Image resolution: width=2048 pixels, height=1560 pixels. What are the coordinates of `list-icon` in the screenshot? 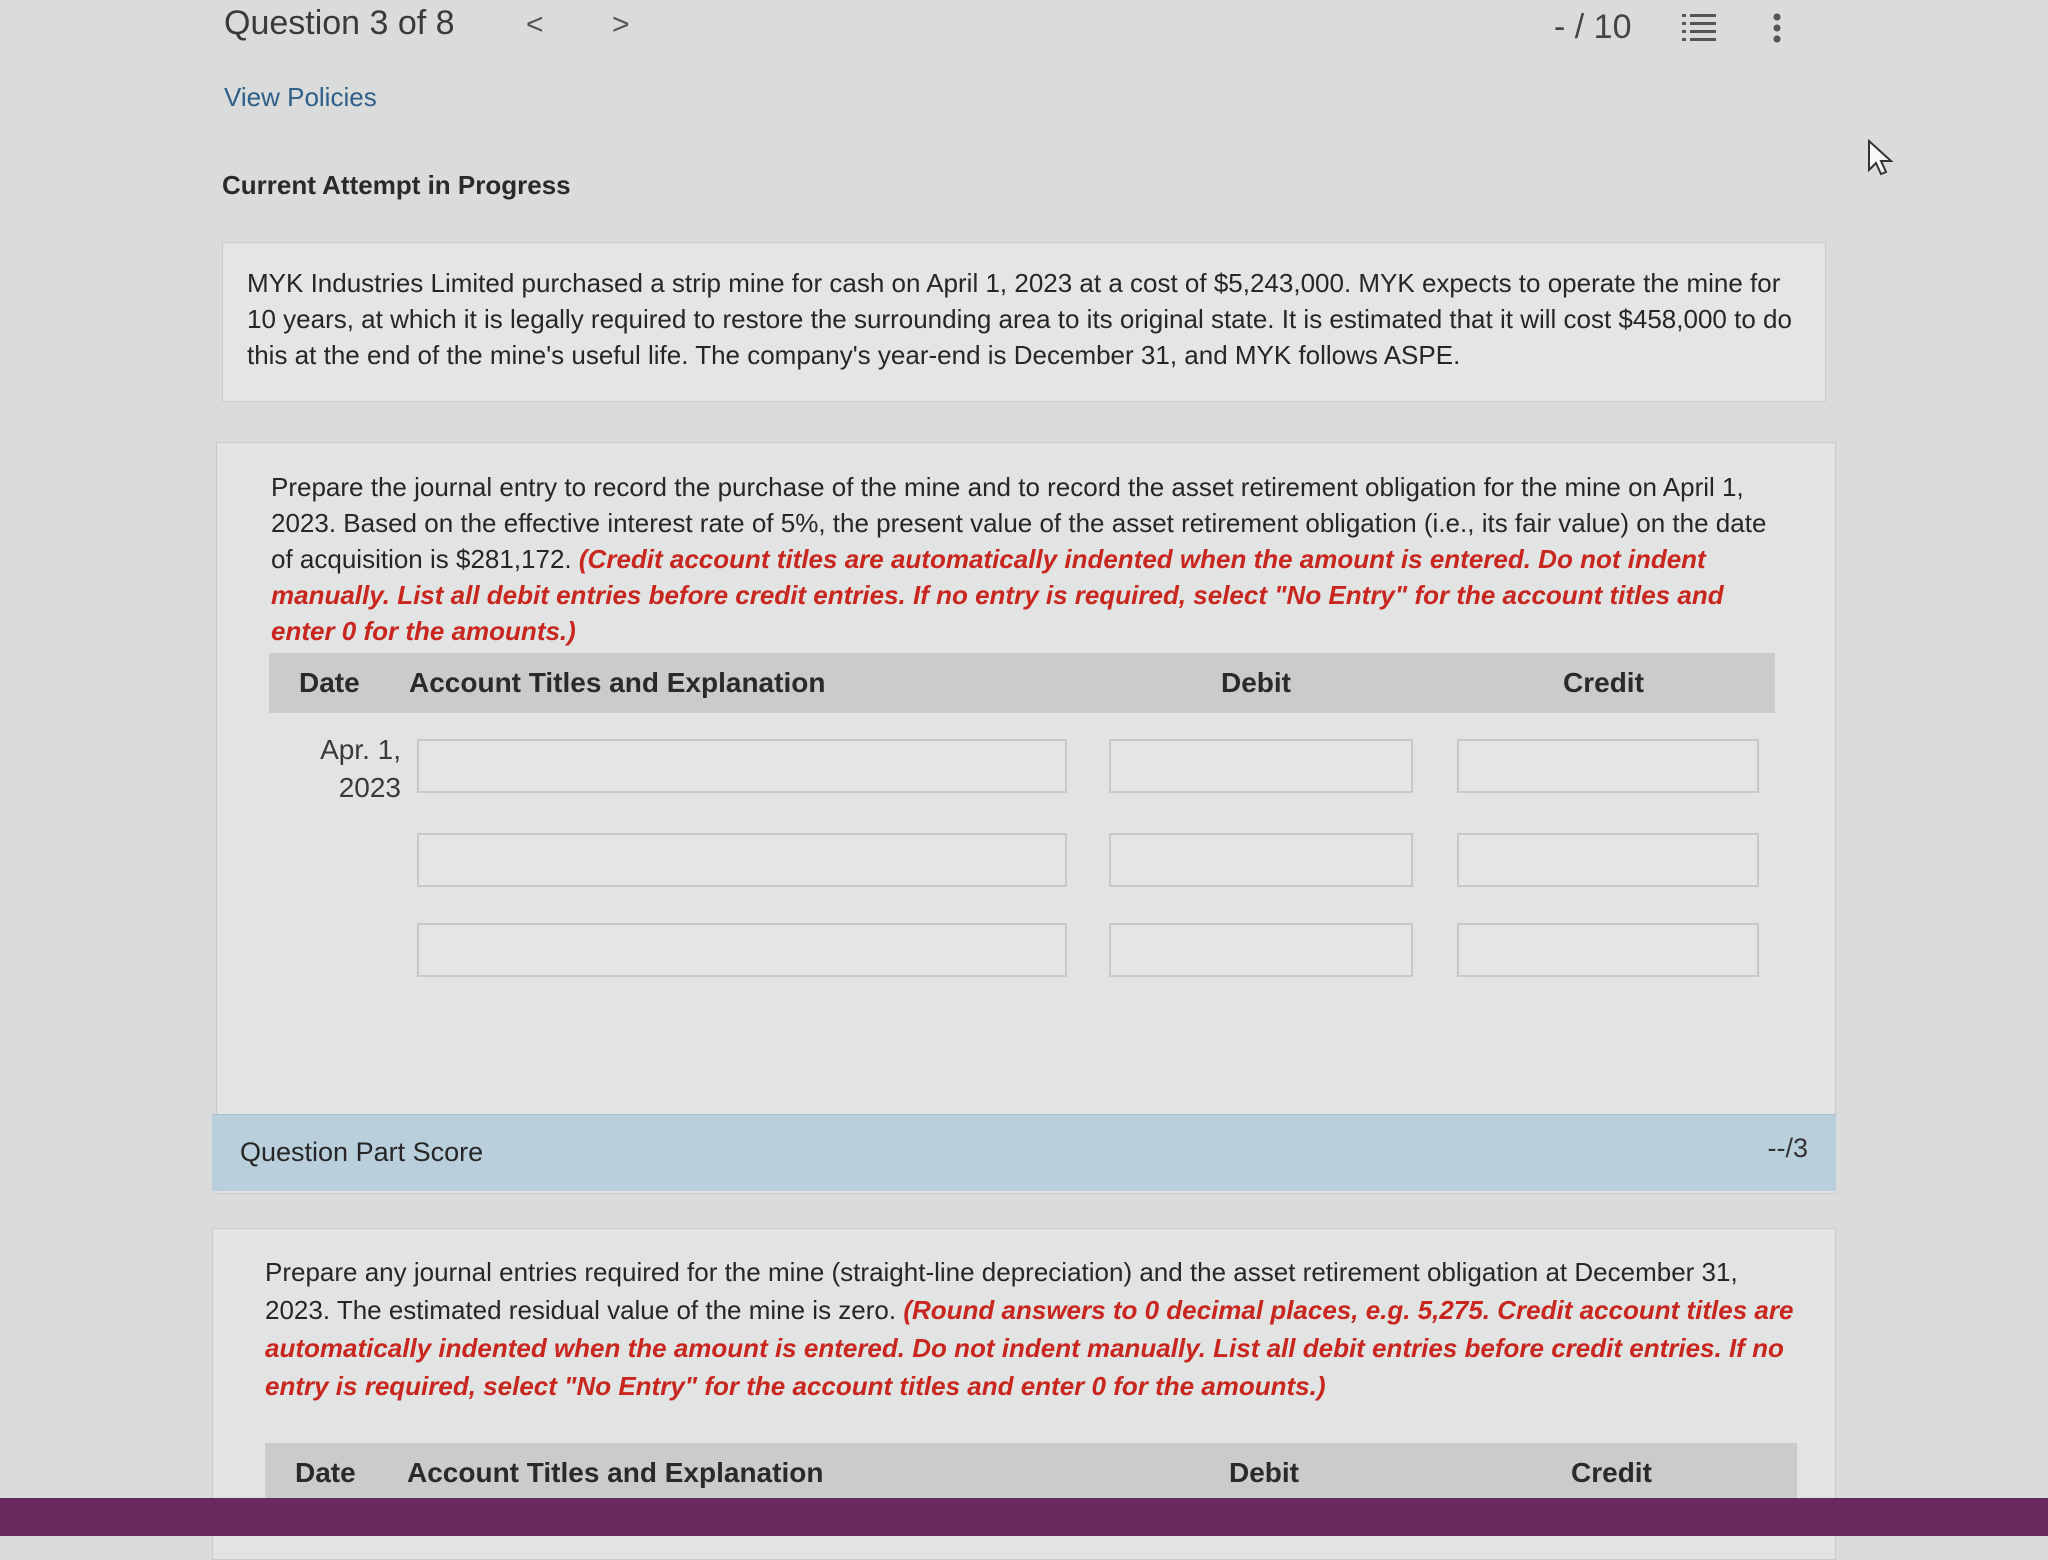 It's located at (1699, 27).